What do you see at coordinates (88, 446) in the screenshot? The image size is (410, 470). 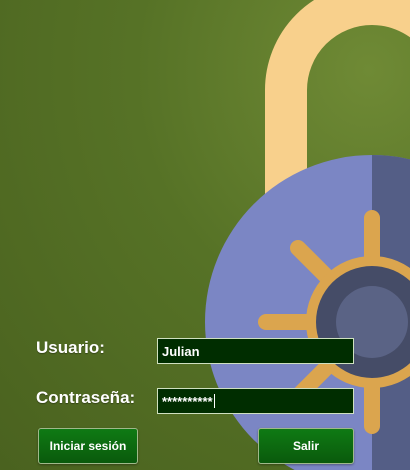 I see `login-button: Iniciar sesión` at bounding box center [88, 446].